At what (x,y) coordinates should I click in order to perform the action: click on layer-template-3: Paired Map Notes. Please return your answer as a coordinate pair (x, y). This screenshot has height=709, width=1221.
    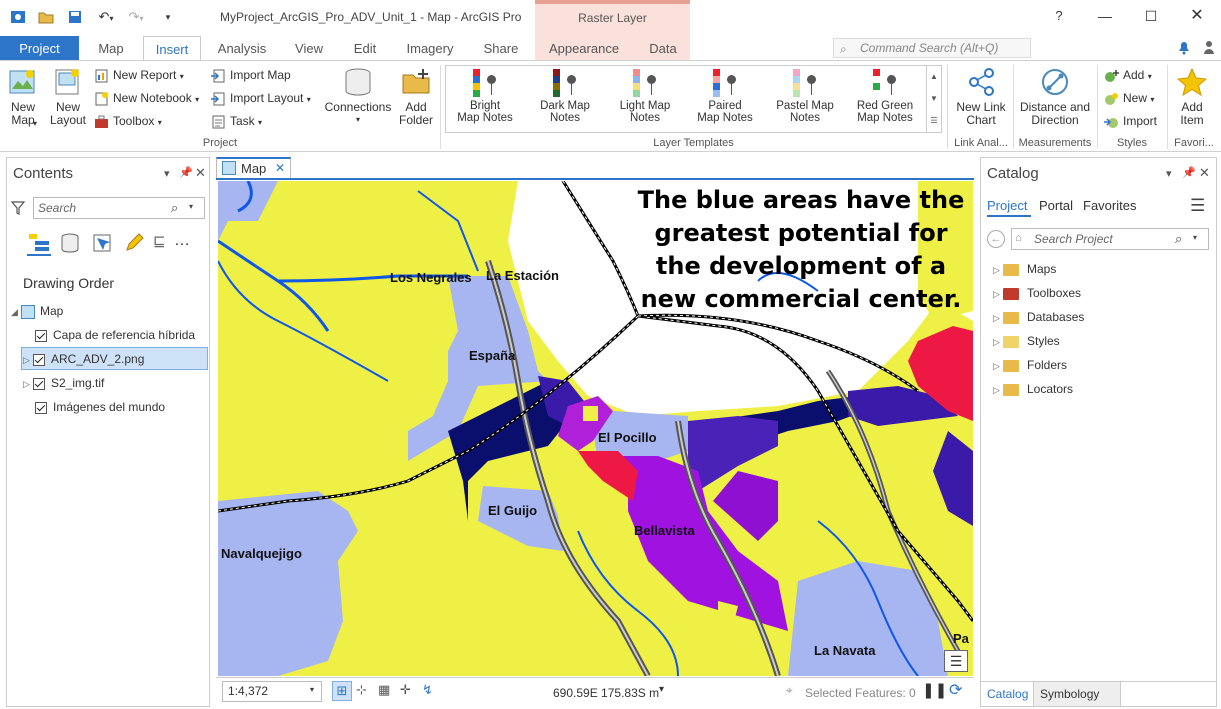
    Looking at the image, I should click on (725, 95).